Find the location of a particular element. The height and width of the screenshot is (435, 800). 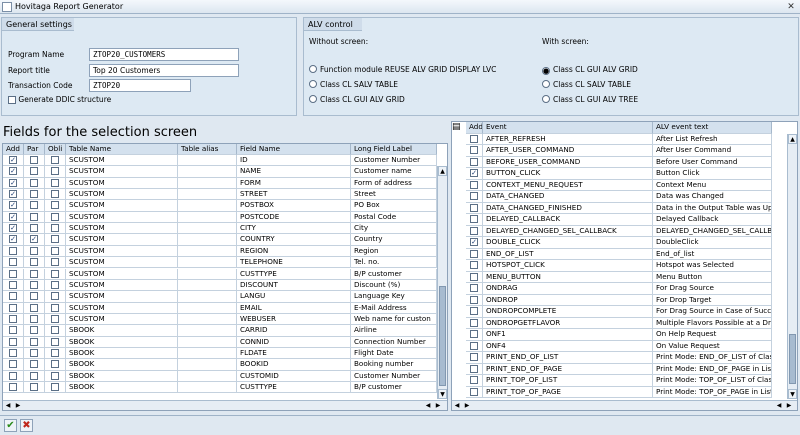

events-table-row: ONDROP For Drop Target is located at coordinates (631, 300).